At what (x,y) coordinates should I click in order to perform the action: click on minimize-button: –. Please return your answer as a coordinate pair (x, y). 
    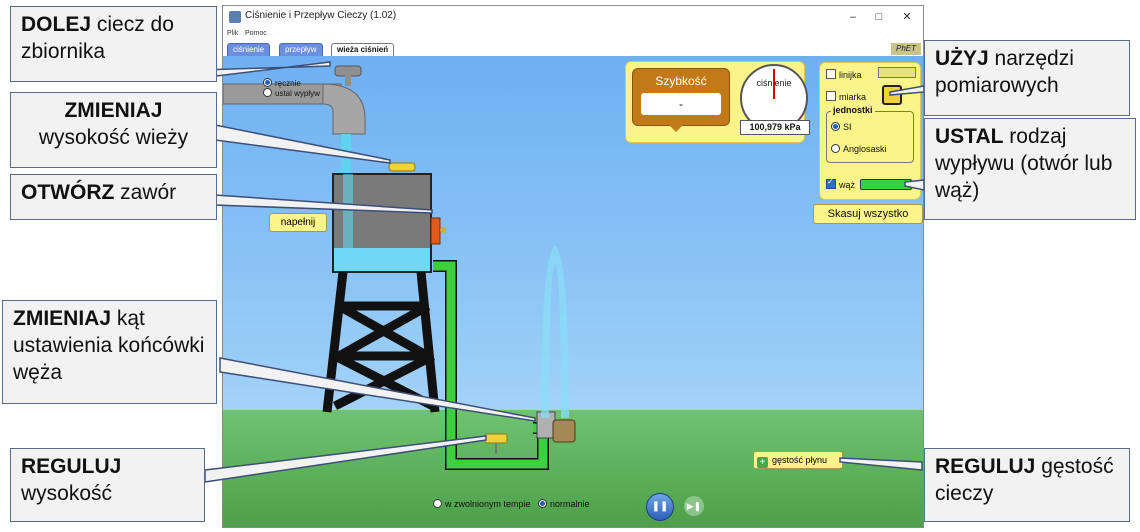
    Looking at the image, I should click on (853, 17).